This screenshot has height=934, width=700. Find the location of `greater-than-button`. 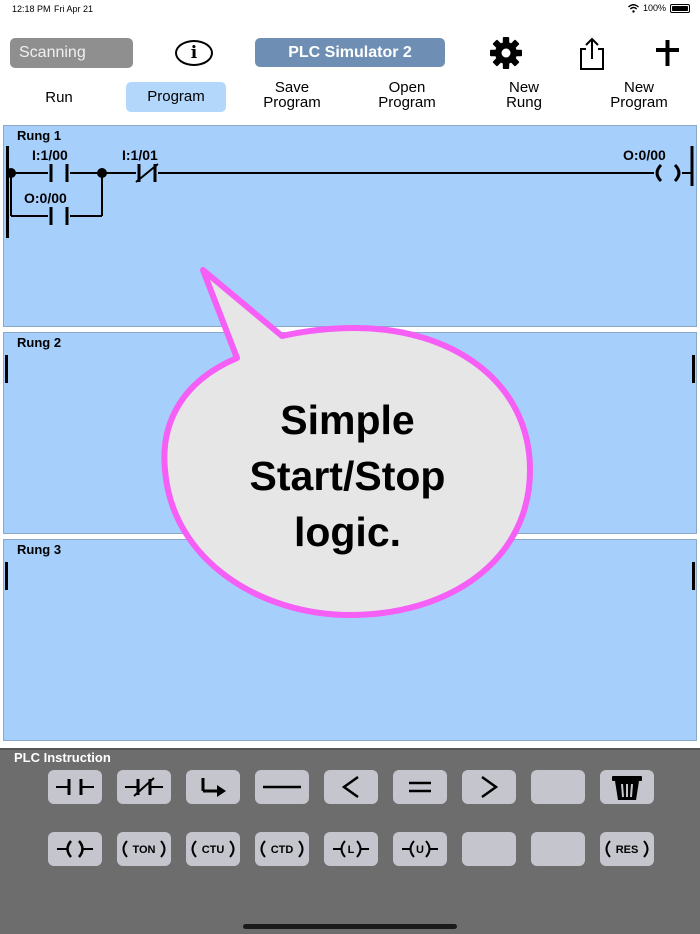

greater-than-button is located at coordinates (489, 787).